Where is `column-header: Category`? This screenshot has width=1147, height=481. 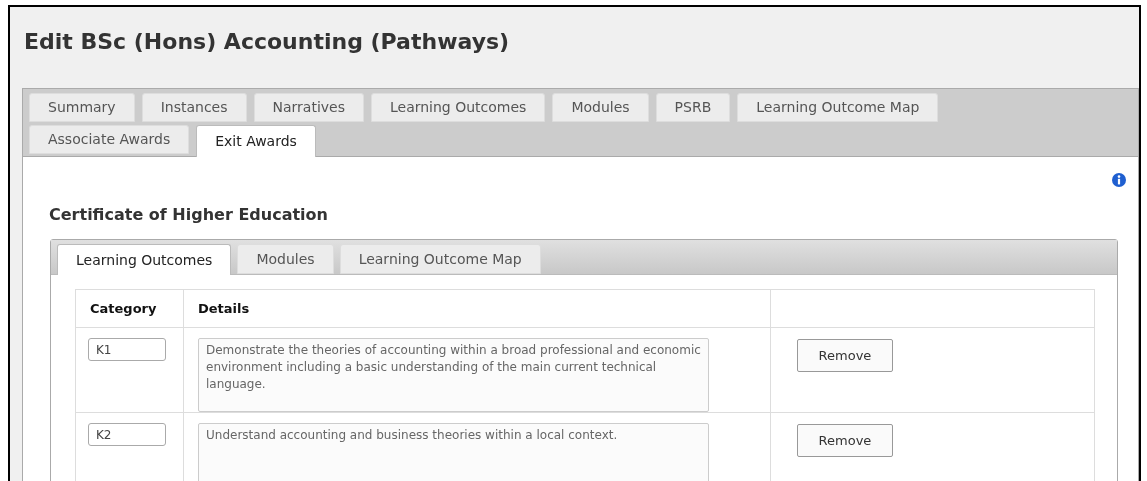 column-header: Category is located at coordinates (123, 308).